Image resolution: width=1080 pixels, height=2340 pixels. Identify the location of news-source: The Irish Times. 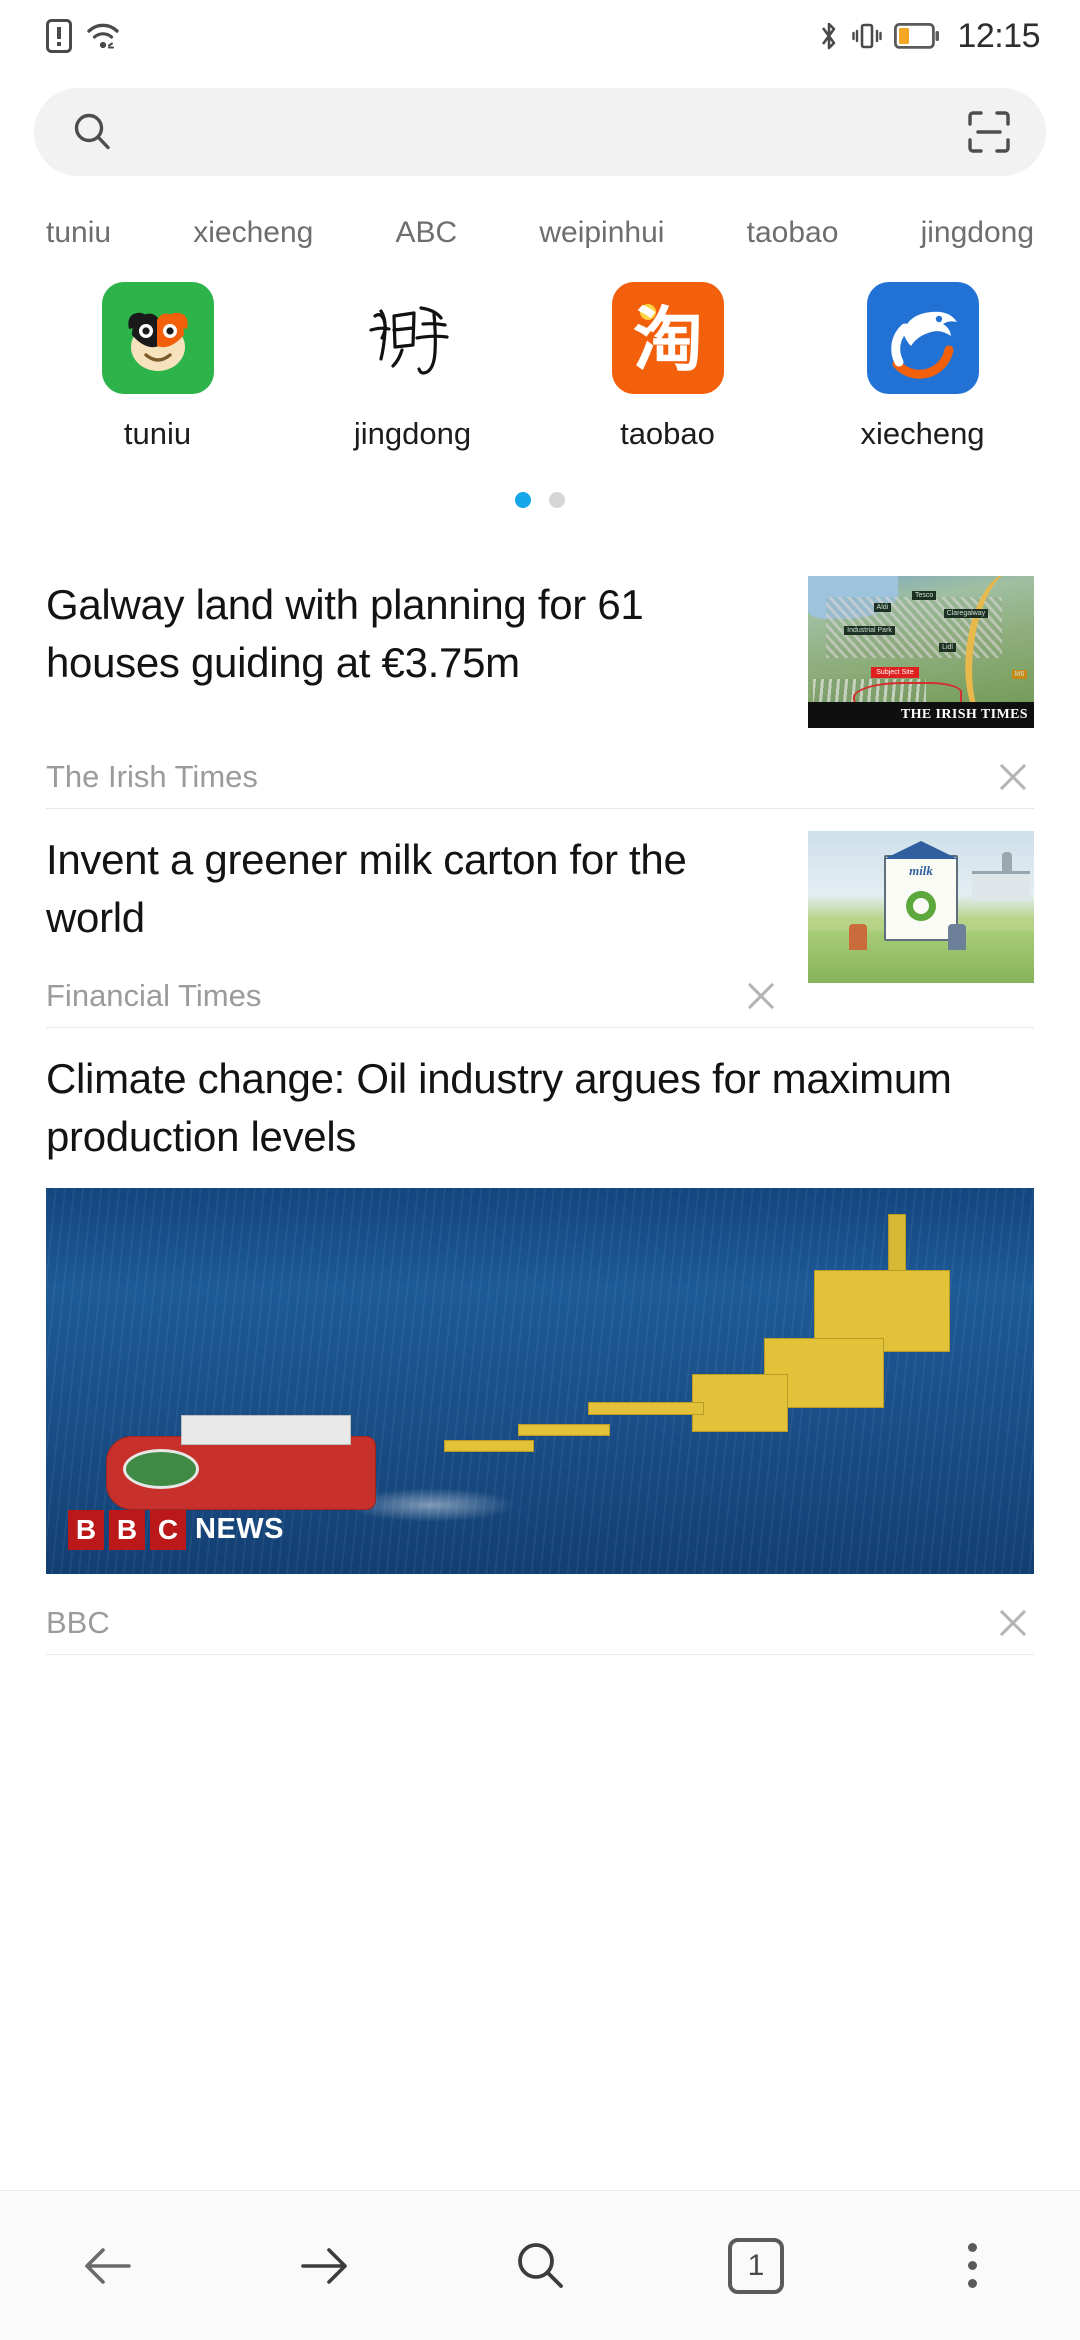
(152, 776).